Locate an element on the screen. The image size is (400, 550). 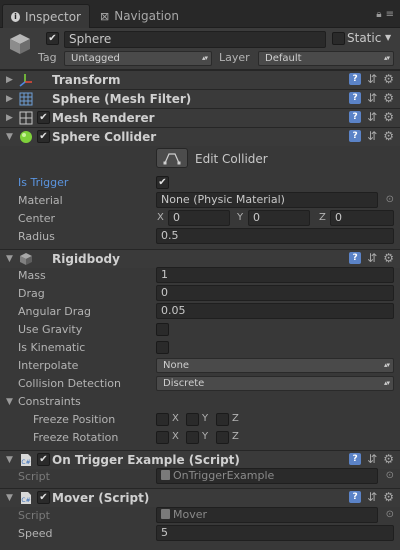
radius-label: Radius is located at coordinates (36, 236).